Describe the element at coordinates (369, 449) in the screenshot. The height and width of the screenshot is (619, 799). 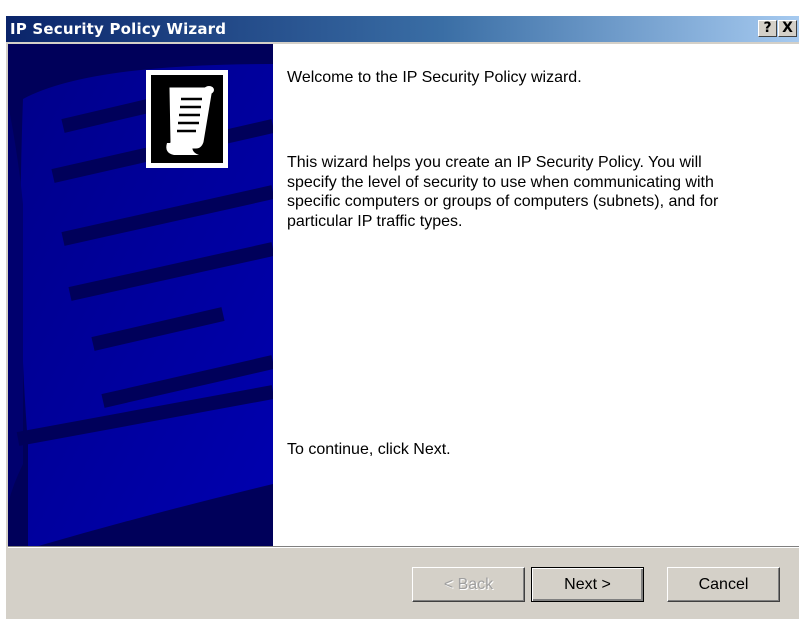
I see `continue-hint: To continue, click Next.` at that location.